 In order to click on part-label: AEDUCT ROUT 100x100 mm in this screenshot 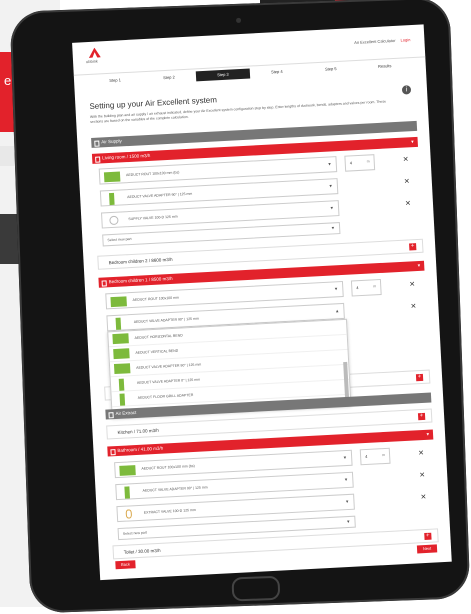, I will do `click(156, 298)`.